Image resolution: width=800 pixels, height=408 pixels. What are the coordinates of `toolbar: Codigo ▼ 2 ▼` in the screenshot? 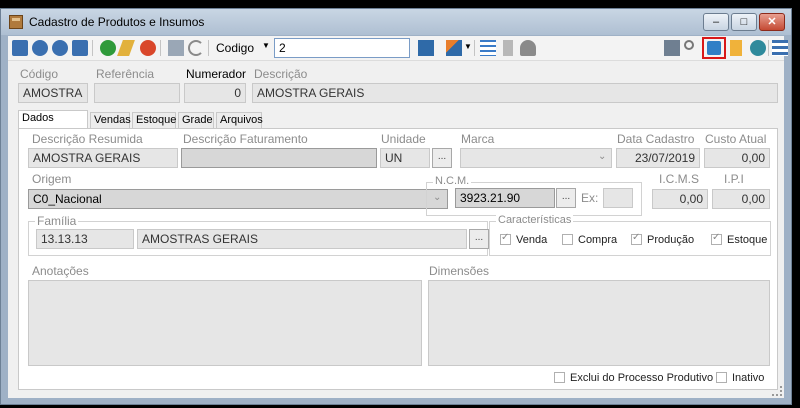 It's located at (398, 48).